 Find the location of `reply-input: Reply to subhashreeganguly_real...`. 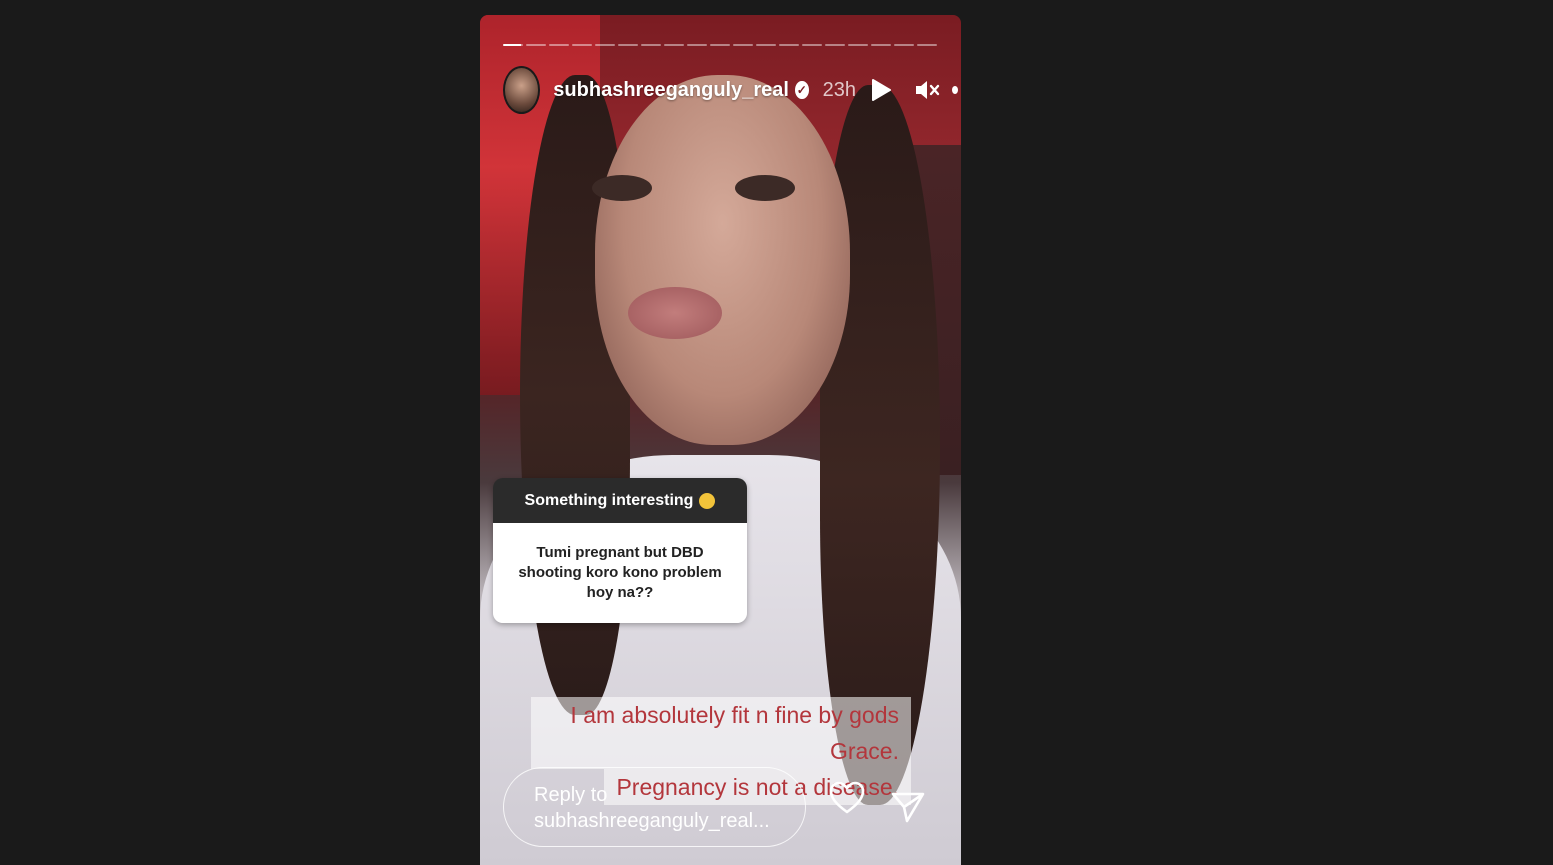

reply-input: Reply to subhashreeganguly_real... is located at coordinates (654, 807).